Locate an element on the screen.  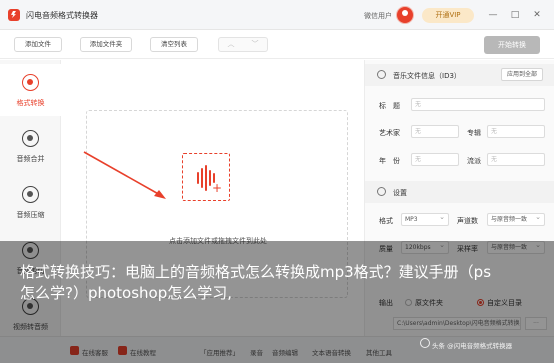
id3-header: 音乐文件信息（ID3） 应用到全部 is located at coordinates (459, 75).